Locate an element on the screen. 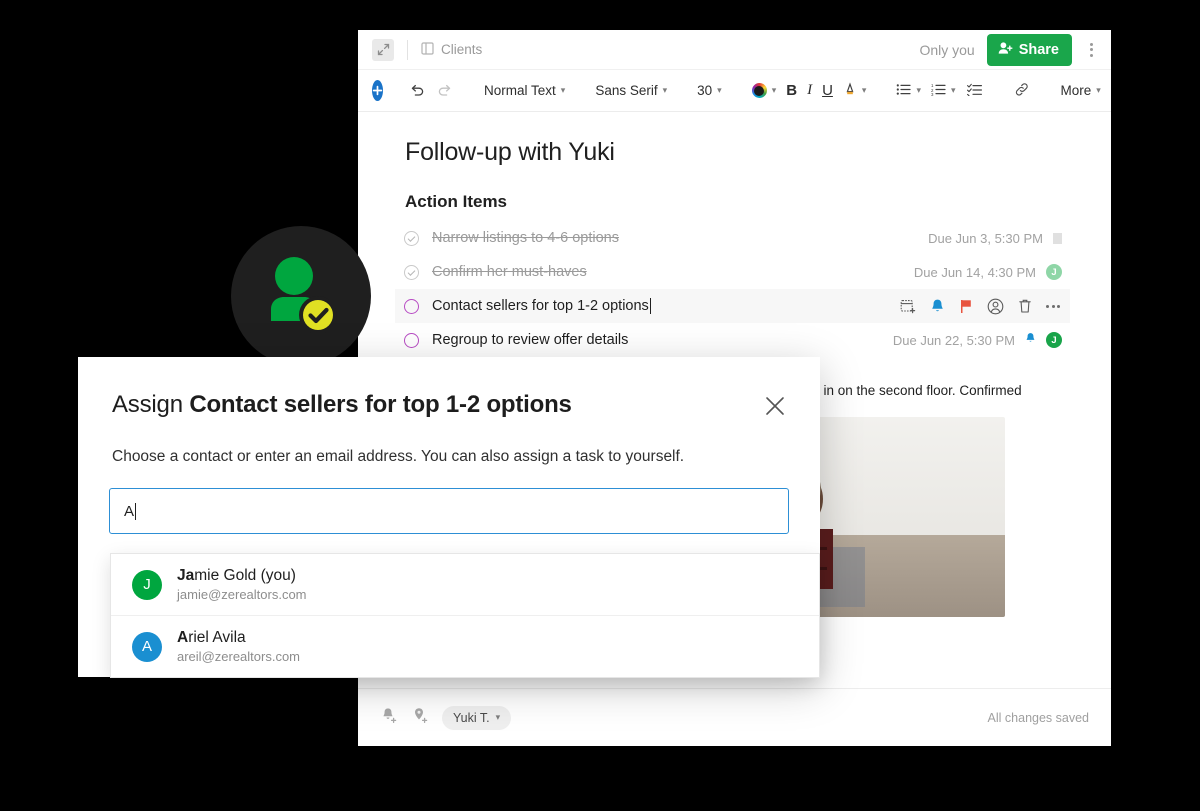 The height and width of the screenshot is (811, 1200). header-actions: Only you Share is located at coordinates (1009, 49).